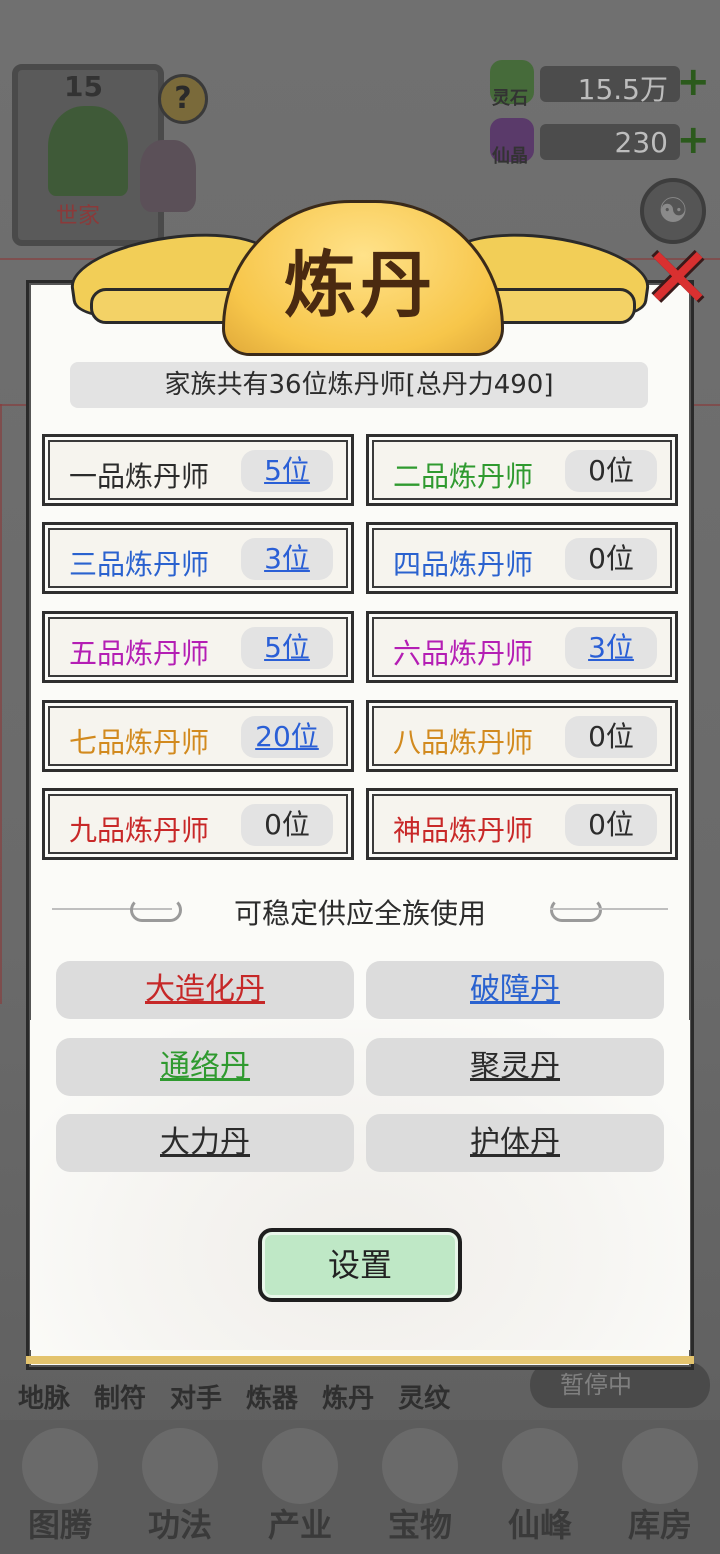 Image resolution: width=720 pixels, height=1554 pixels. Describe the element at coordinates (1, 704) in the screenshot. I see `background-line` at that location.